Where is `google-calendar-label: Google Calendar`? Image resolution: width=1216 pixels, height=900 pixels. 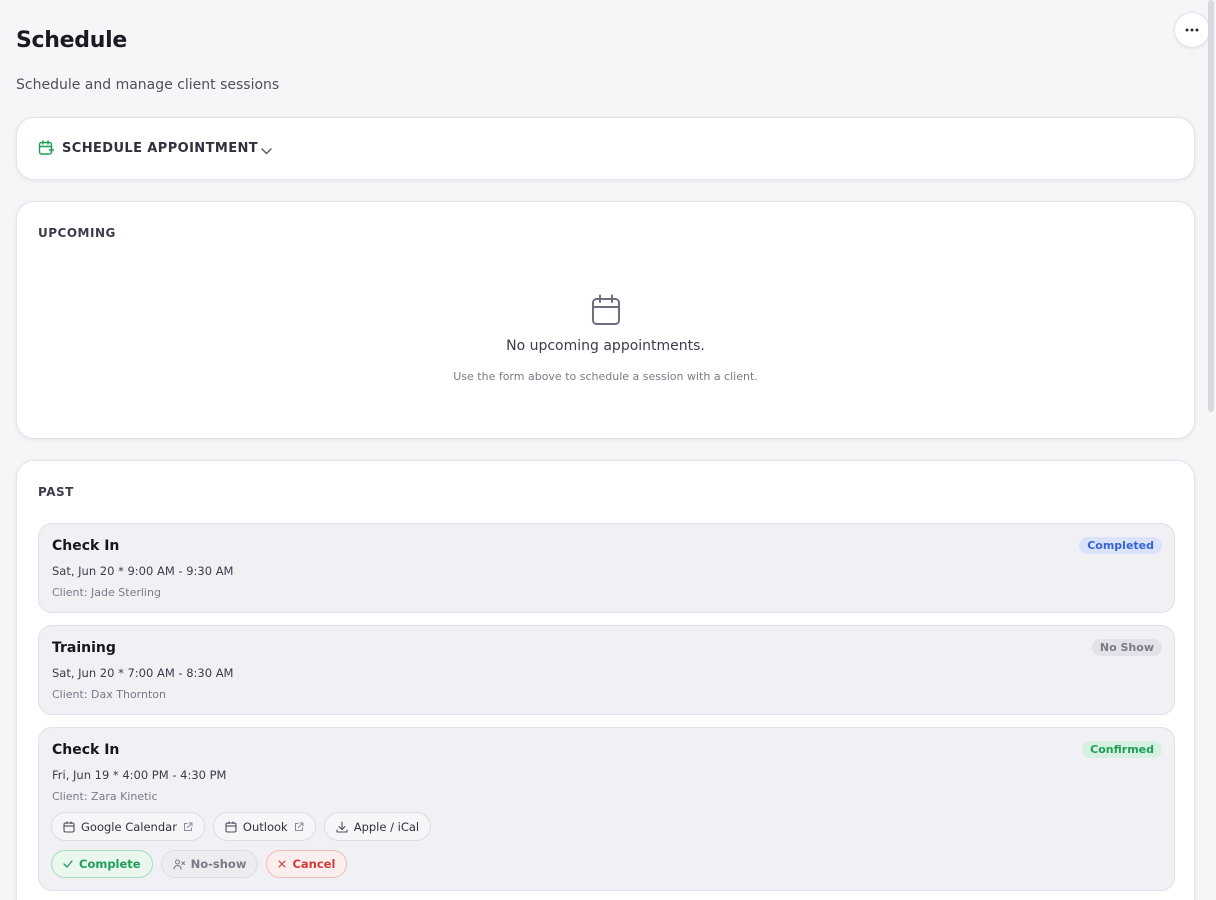
google-calendar-label: Google Calendar is located at coordinates (129, 826).